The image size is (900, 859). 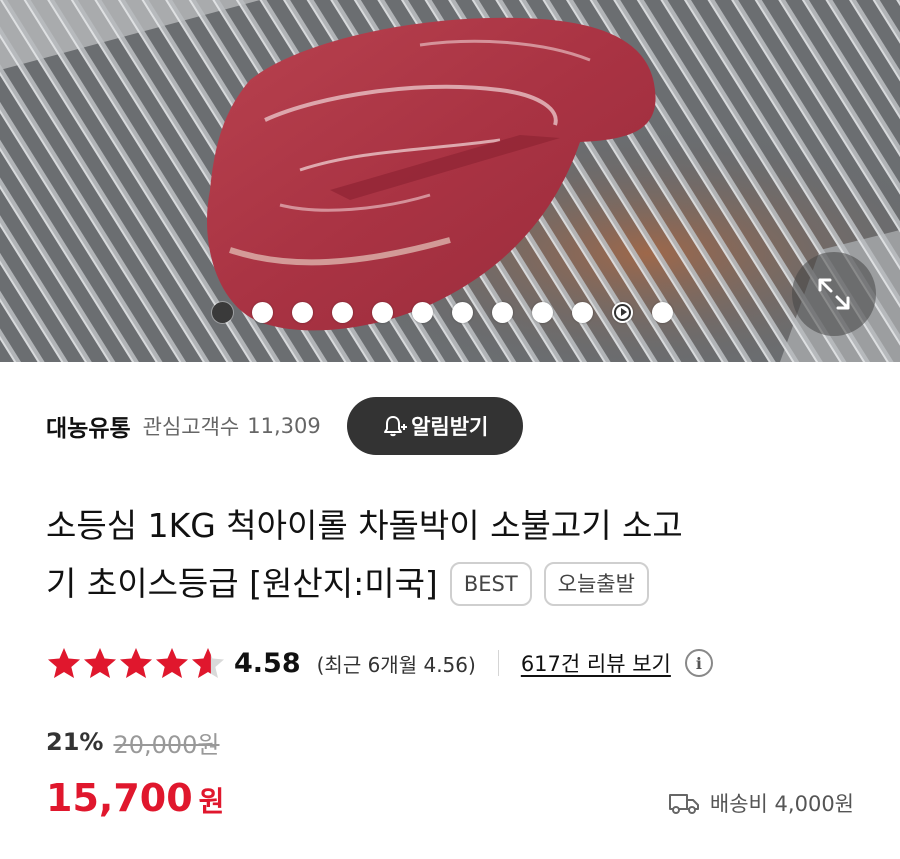 I want to click on rating-value: 4.58, so click(x=267, y=663).